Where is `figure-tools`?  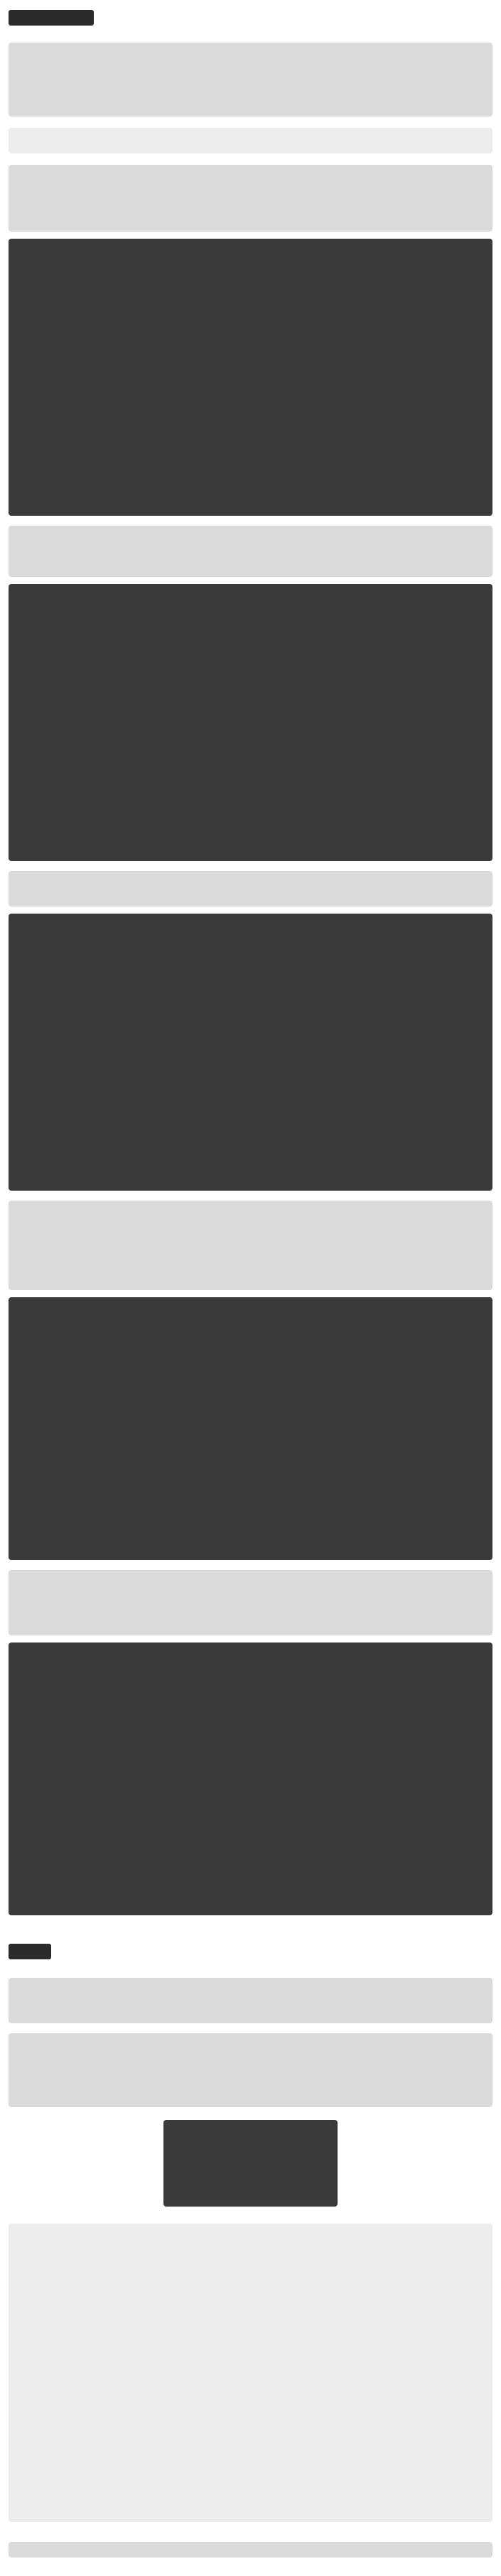 figure-tools is located at coordinates (250, 140).